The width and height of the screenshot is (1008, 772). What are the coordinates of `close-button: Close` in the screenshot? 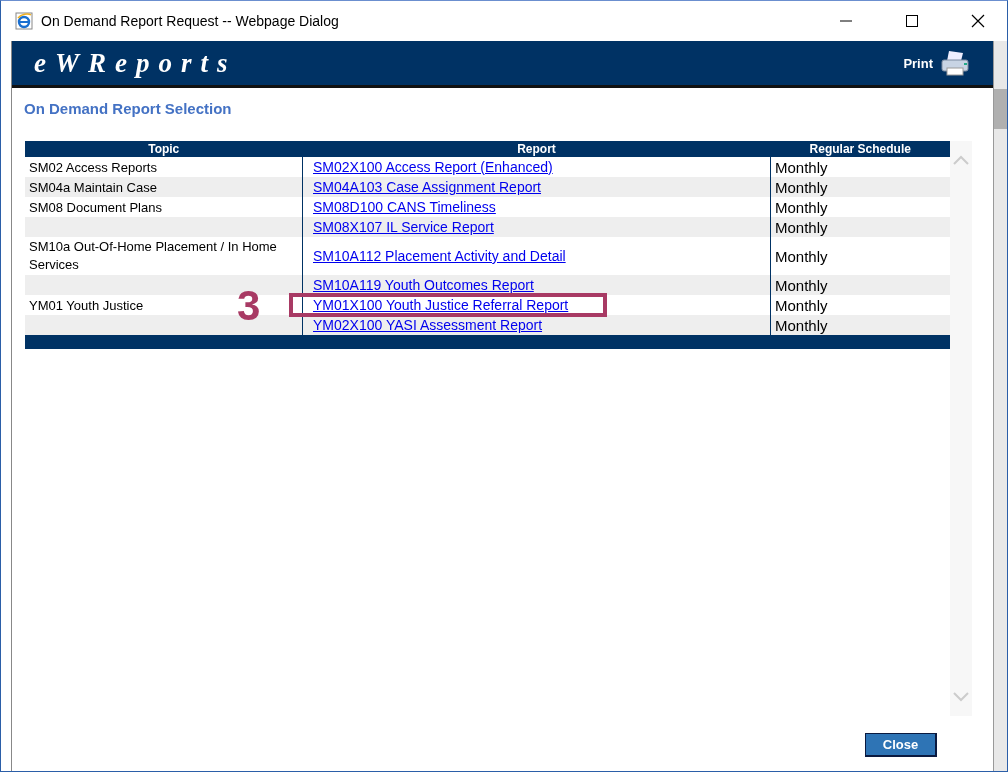 It's located at (901, 745).